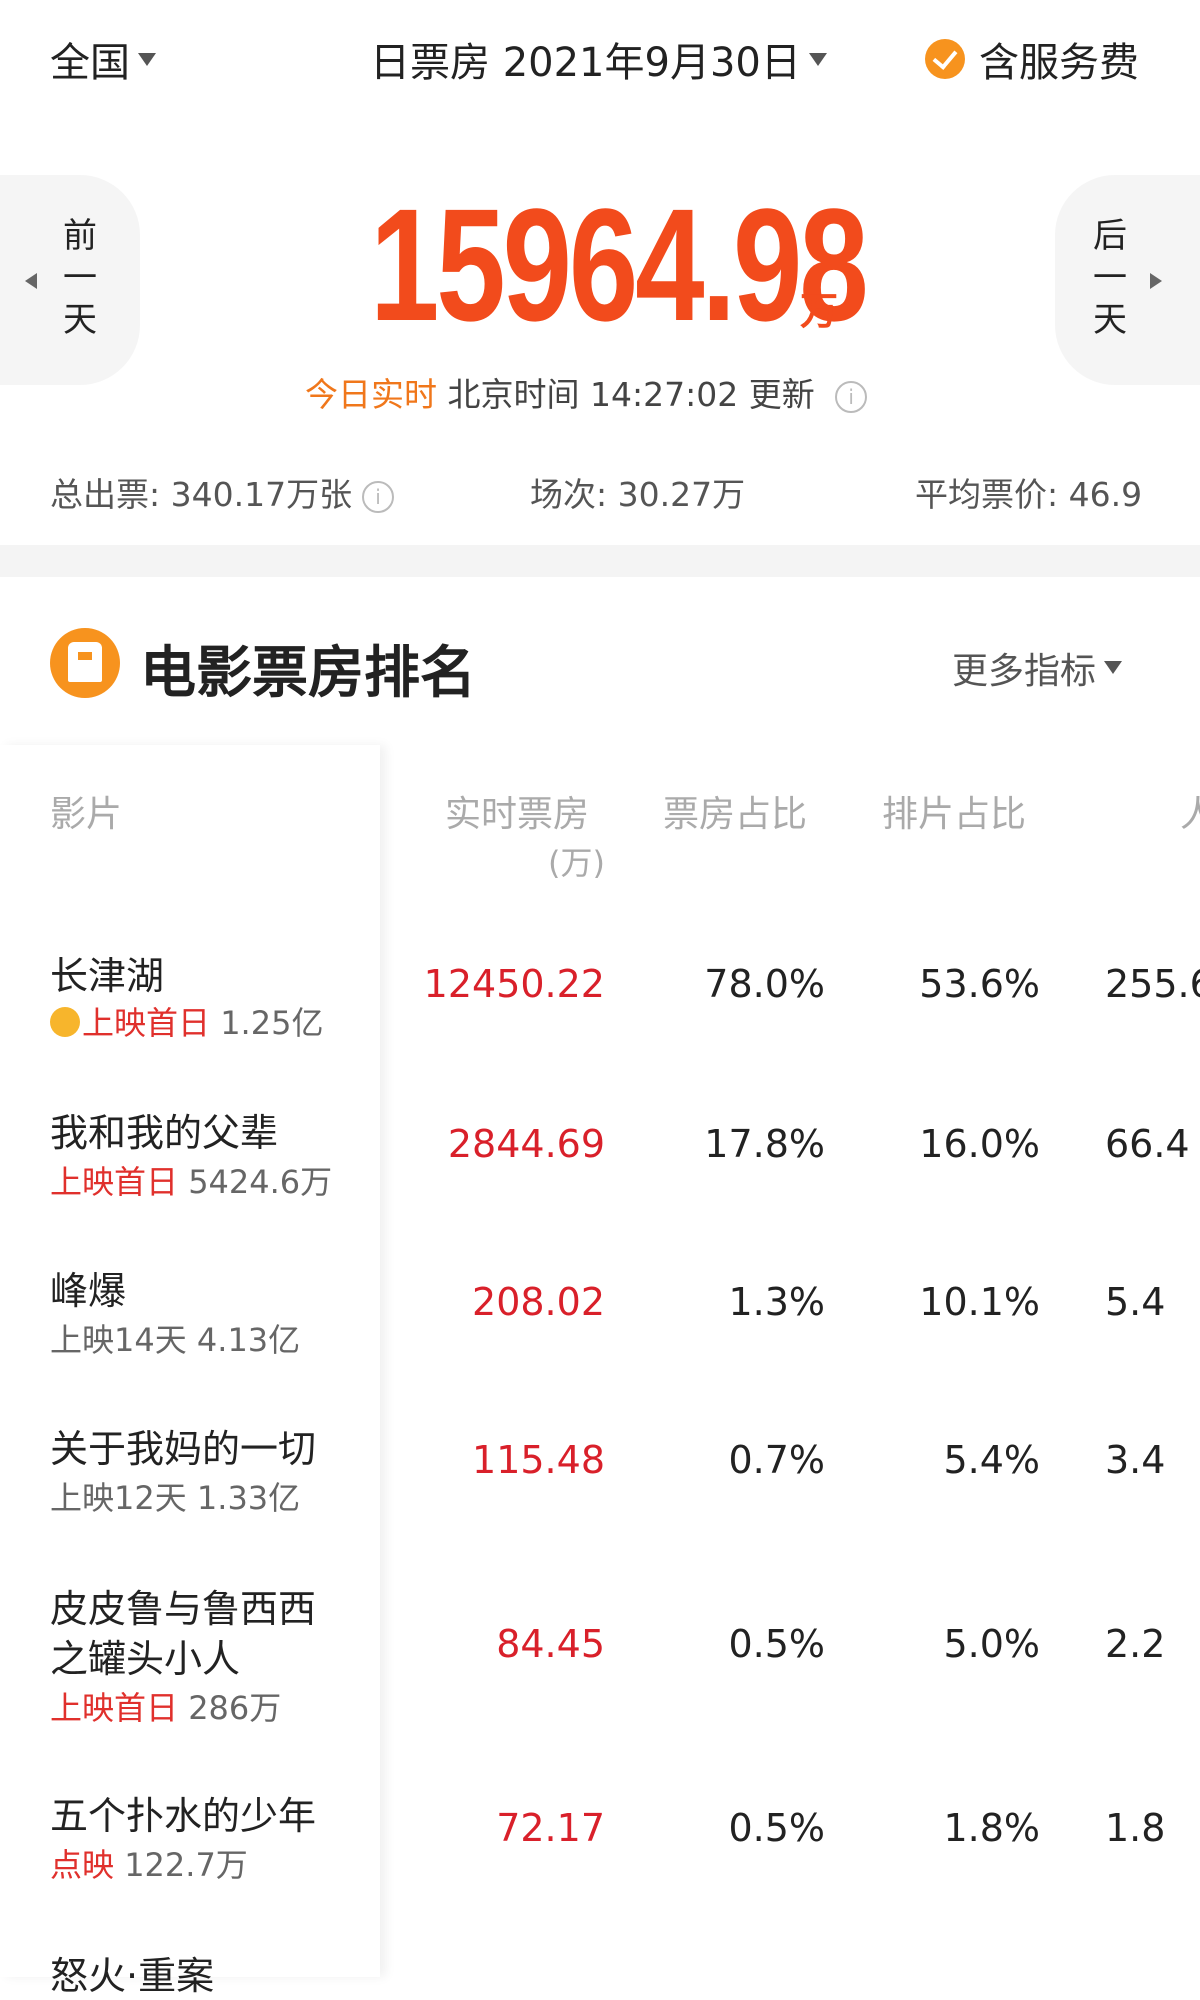 The image size is (1200, 2000). I want to click on film-title-line2: 之罐头小人, so click(145, 1655).